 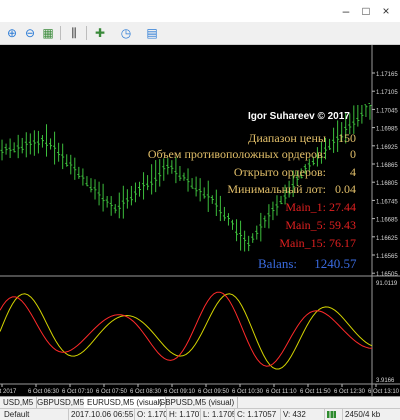 What do you see at coordinates (342, 225) in the screenshot?
I see `info-value: 59.43` at bounding box center [342, 225].